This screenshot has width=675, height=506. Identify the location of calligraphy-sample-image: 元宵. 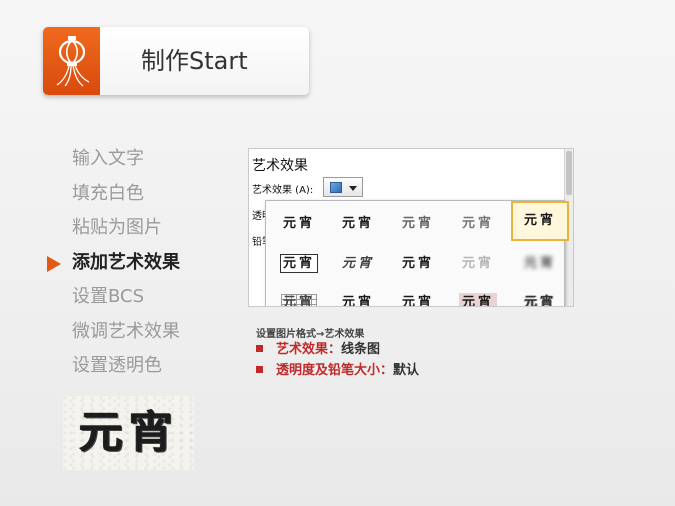
(128, 433).